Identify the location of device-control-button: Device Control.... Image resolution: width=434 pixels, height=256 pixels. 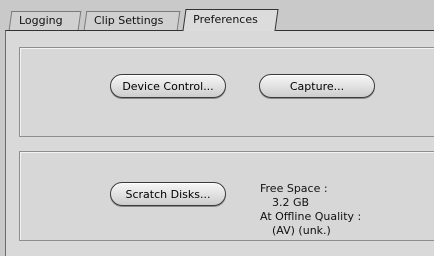
(168, 86).